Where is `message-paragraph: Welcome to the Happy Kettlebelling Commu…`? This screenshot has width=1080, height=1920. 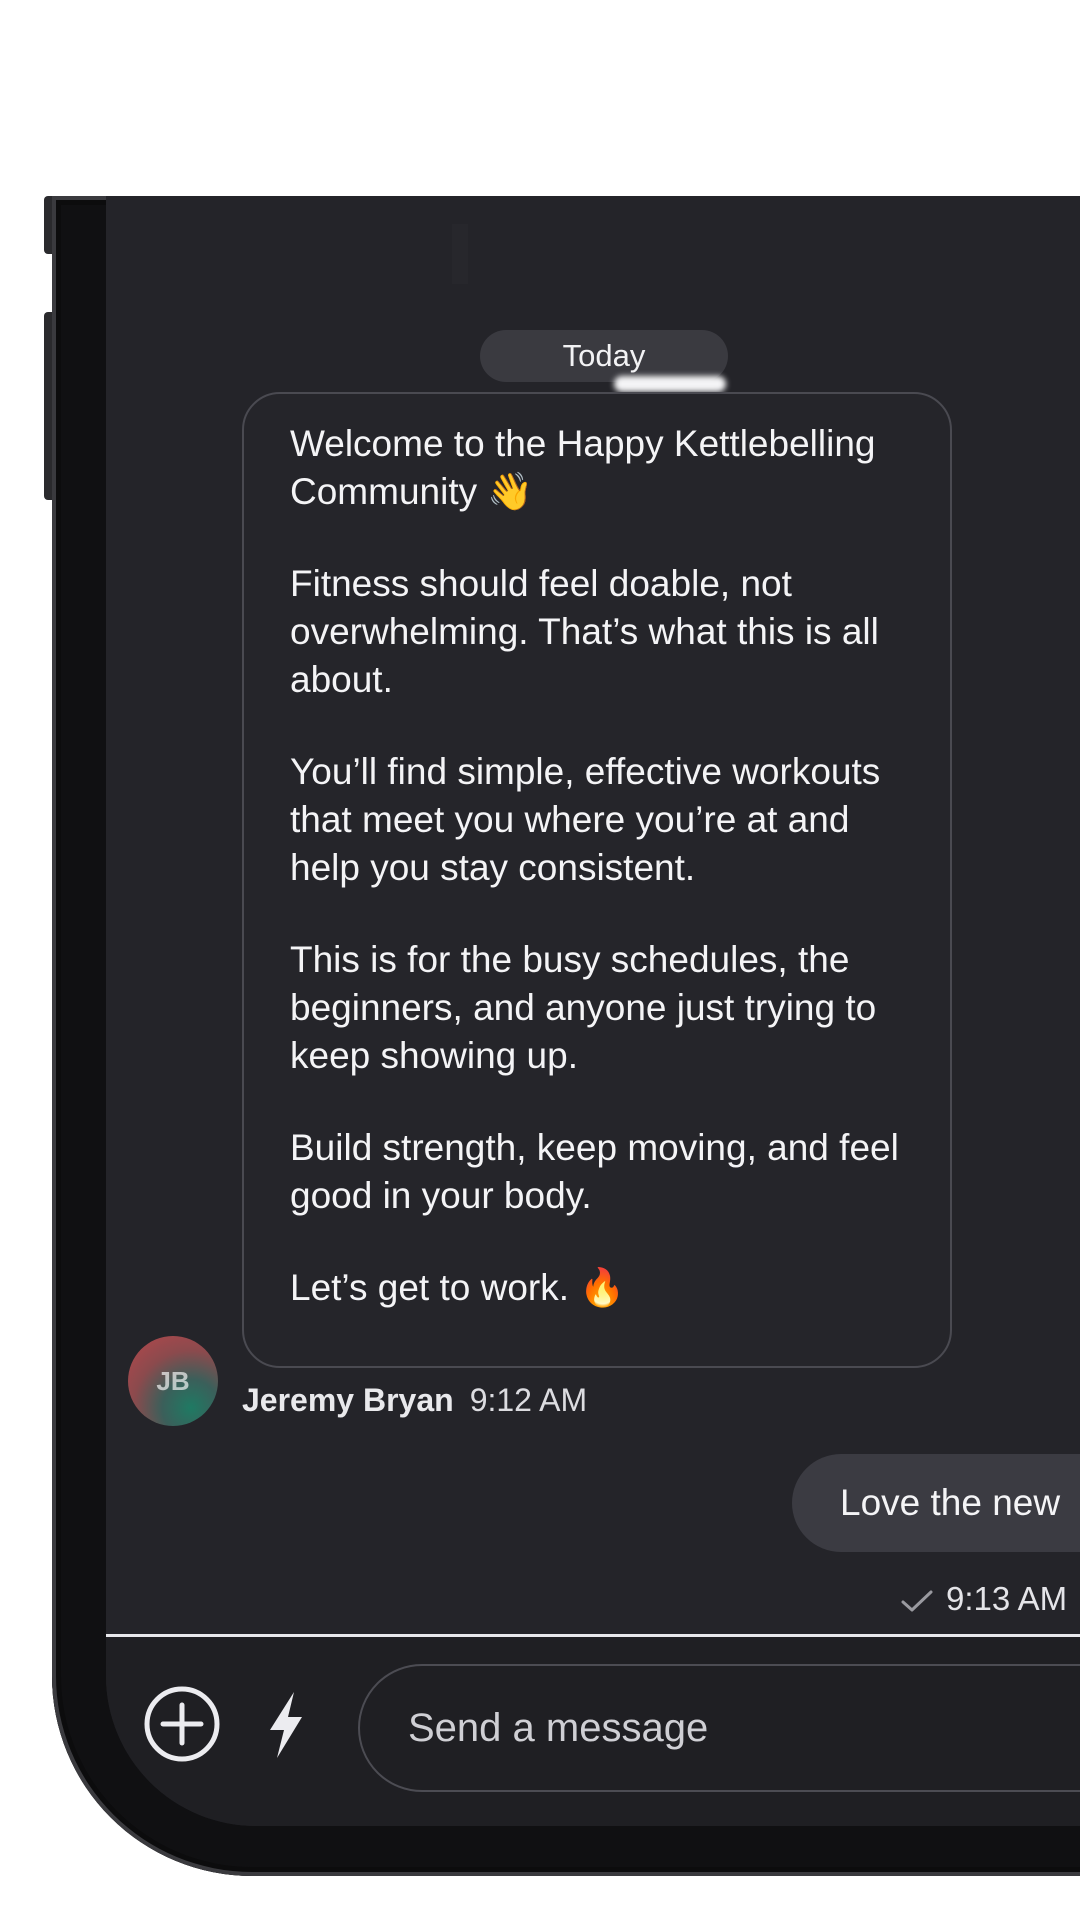
message-paragraph: Welcome to the Happy Kettlebelling Commu… is located at coordinates (583, 467).